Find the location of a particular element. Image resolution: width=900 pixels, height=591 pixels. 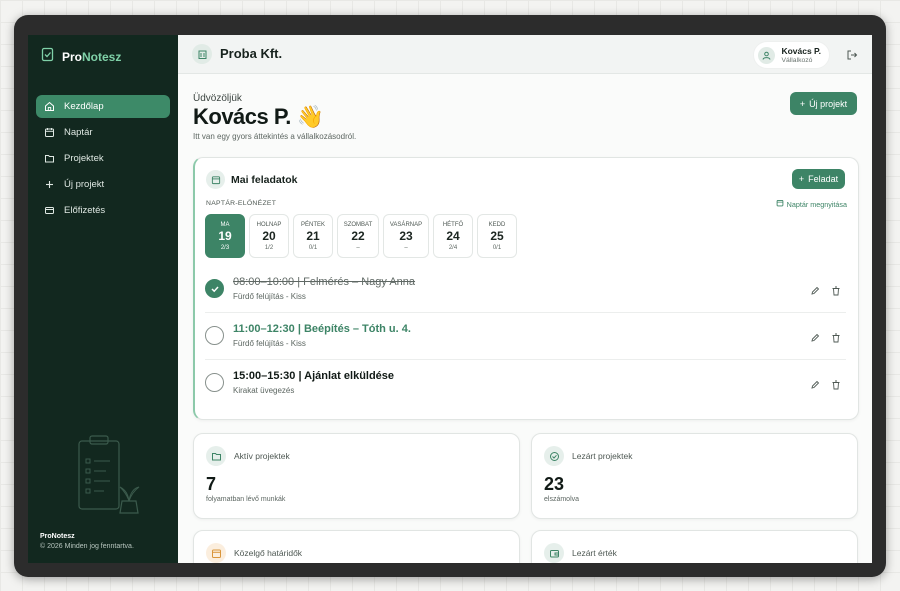

add-task-button: + Feladat is located at coordinates (818, 179).